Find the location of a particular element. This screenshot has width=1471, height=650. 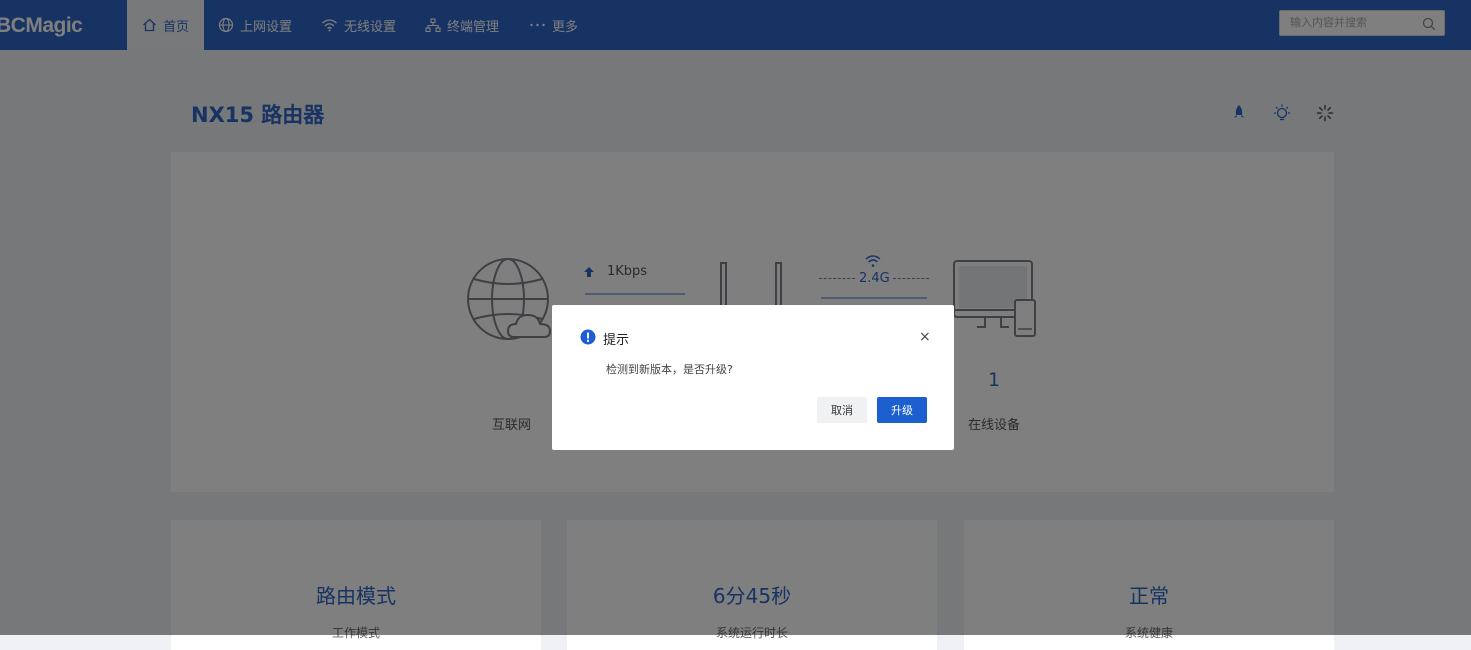

info-icon is located at coordinates (588, 337).